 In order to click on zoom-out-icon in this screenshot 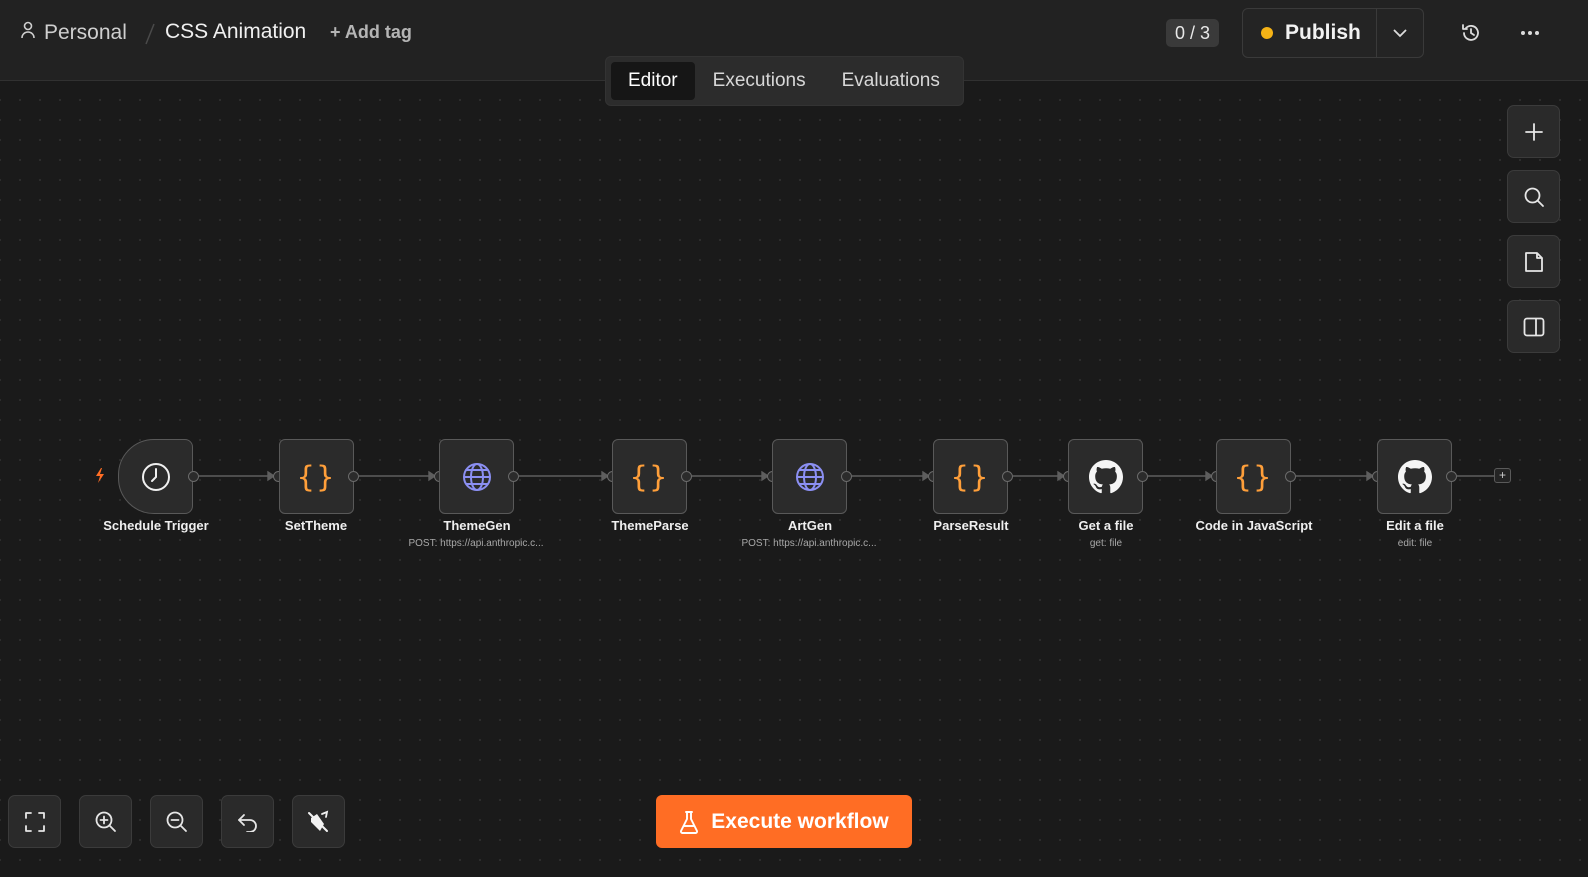, I will do `click(176, 821)`.